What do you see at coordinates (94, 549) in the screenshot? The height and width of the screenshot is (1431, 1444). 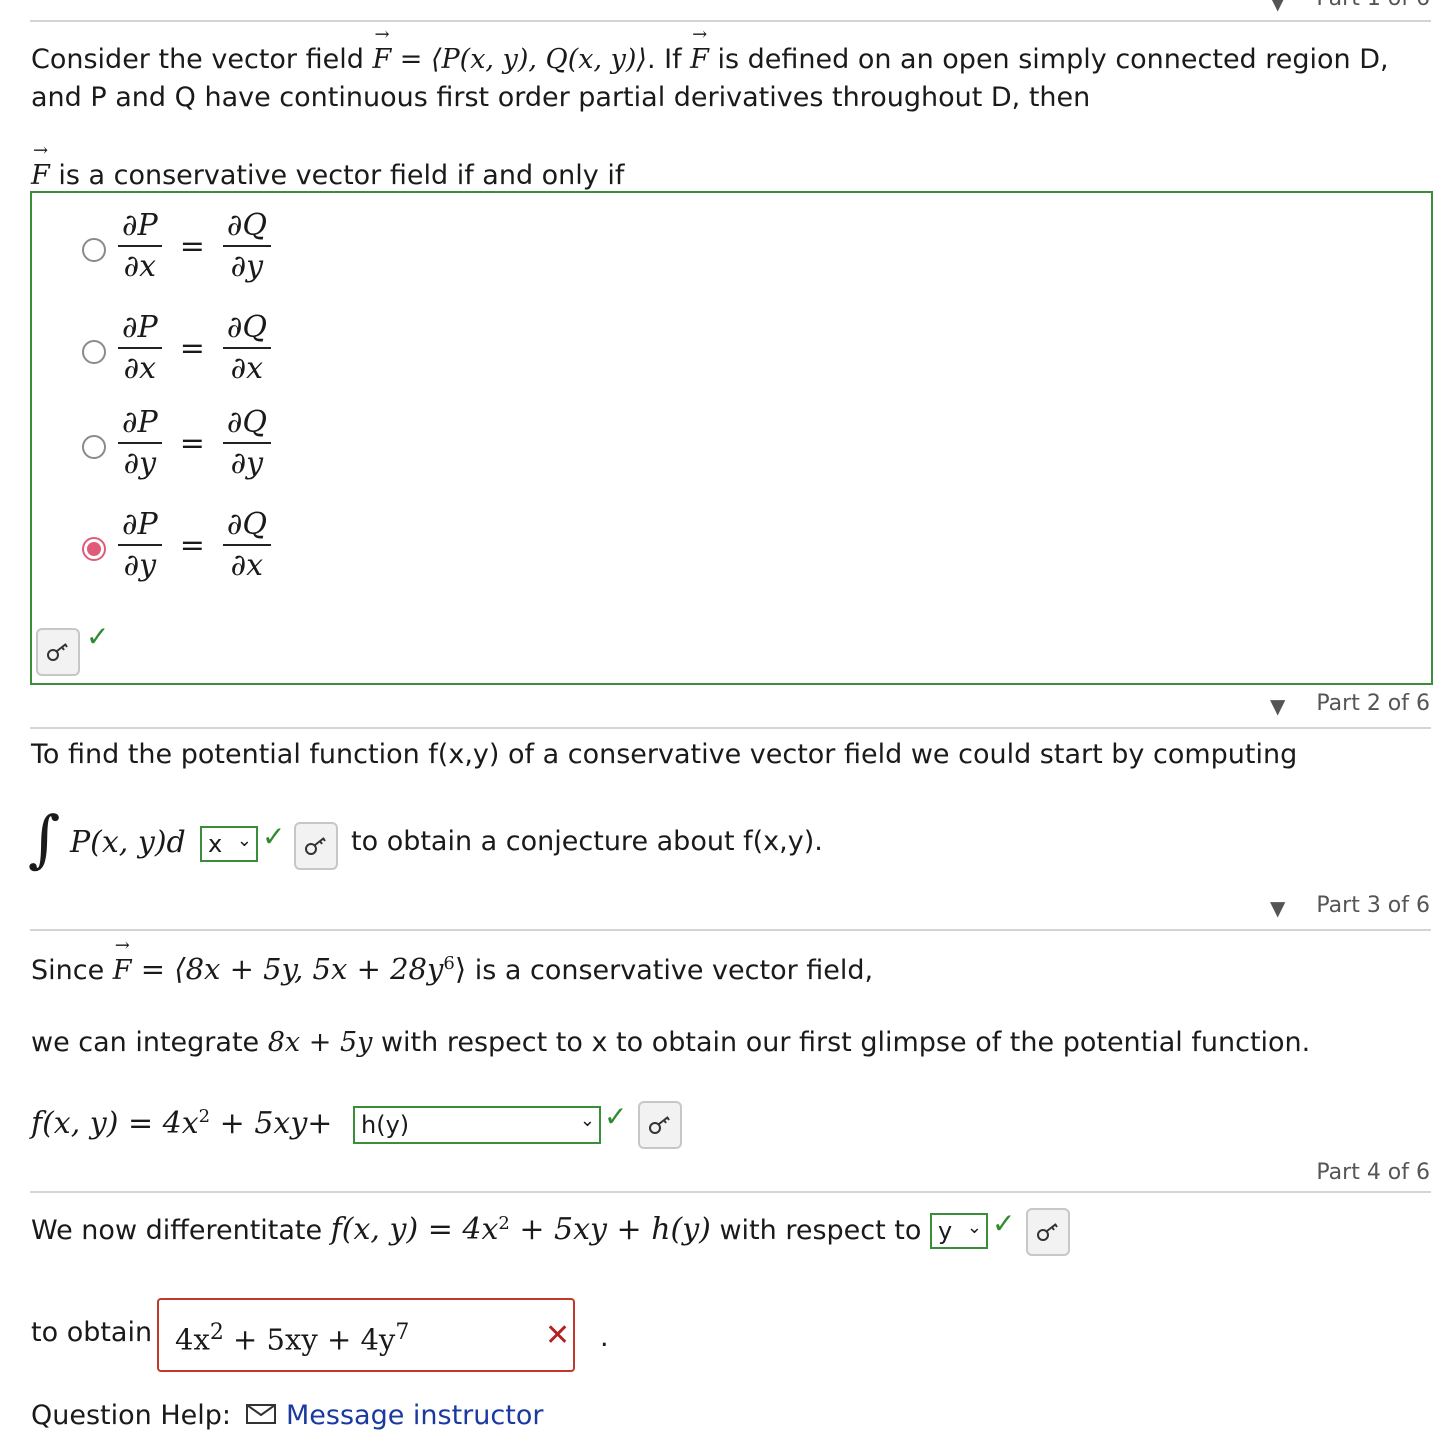 I see `option-4-radio` at bounding box center [94, 549].